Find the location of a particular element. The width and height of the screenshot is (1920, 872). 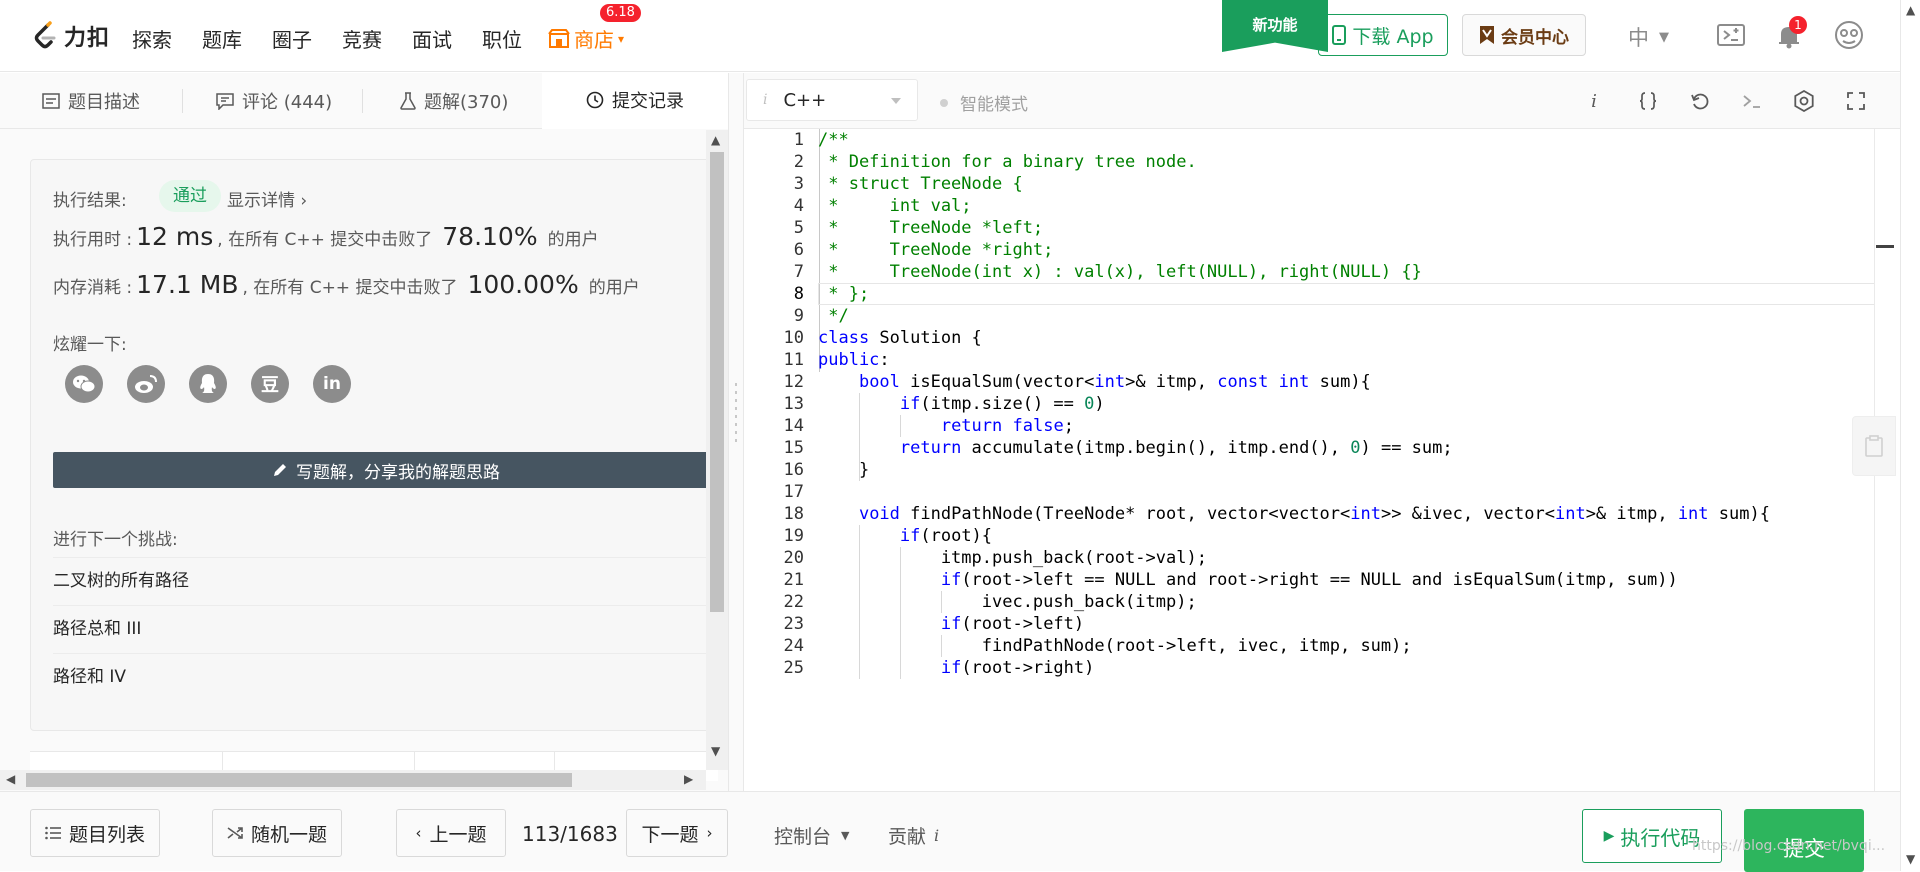

settings-icon is located at coordinates (1804, 101).